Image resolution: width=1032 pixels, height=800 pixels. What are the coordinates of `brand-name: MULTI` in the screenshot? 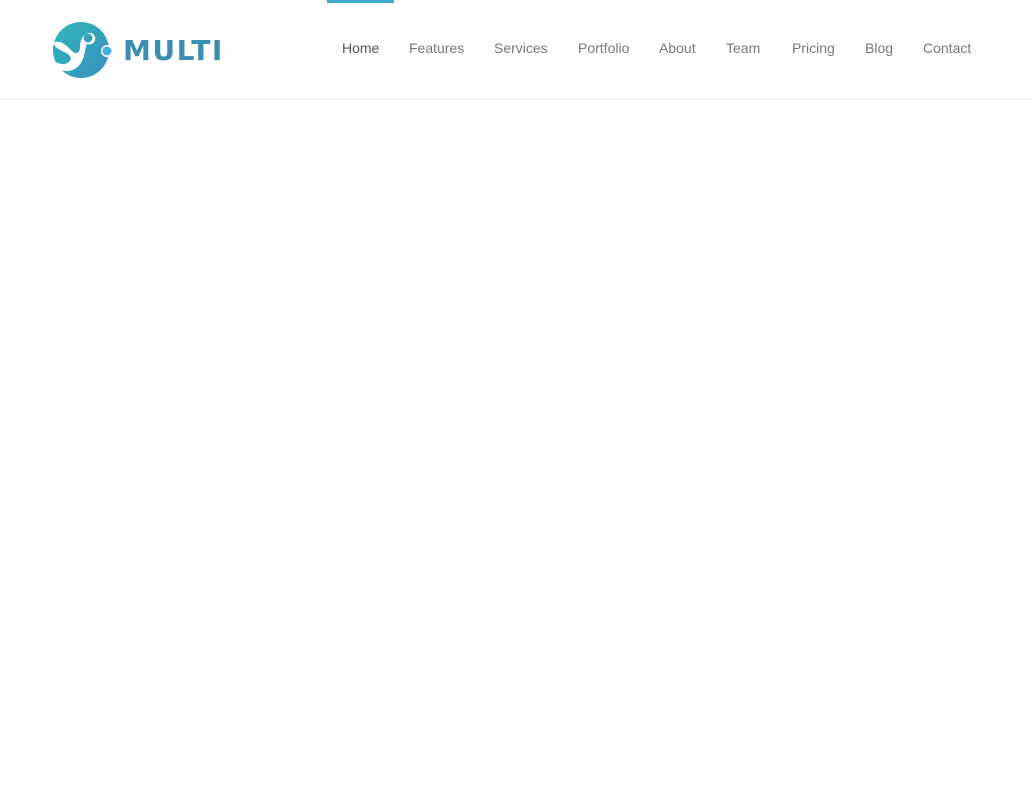 It's located at (173, 50).